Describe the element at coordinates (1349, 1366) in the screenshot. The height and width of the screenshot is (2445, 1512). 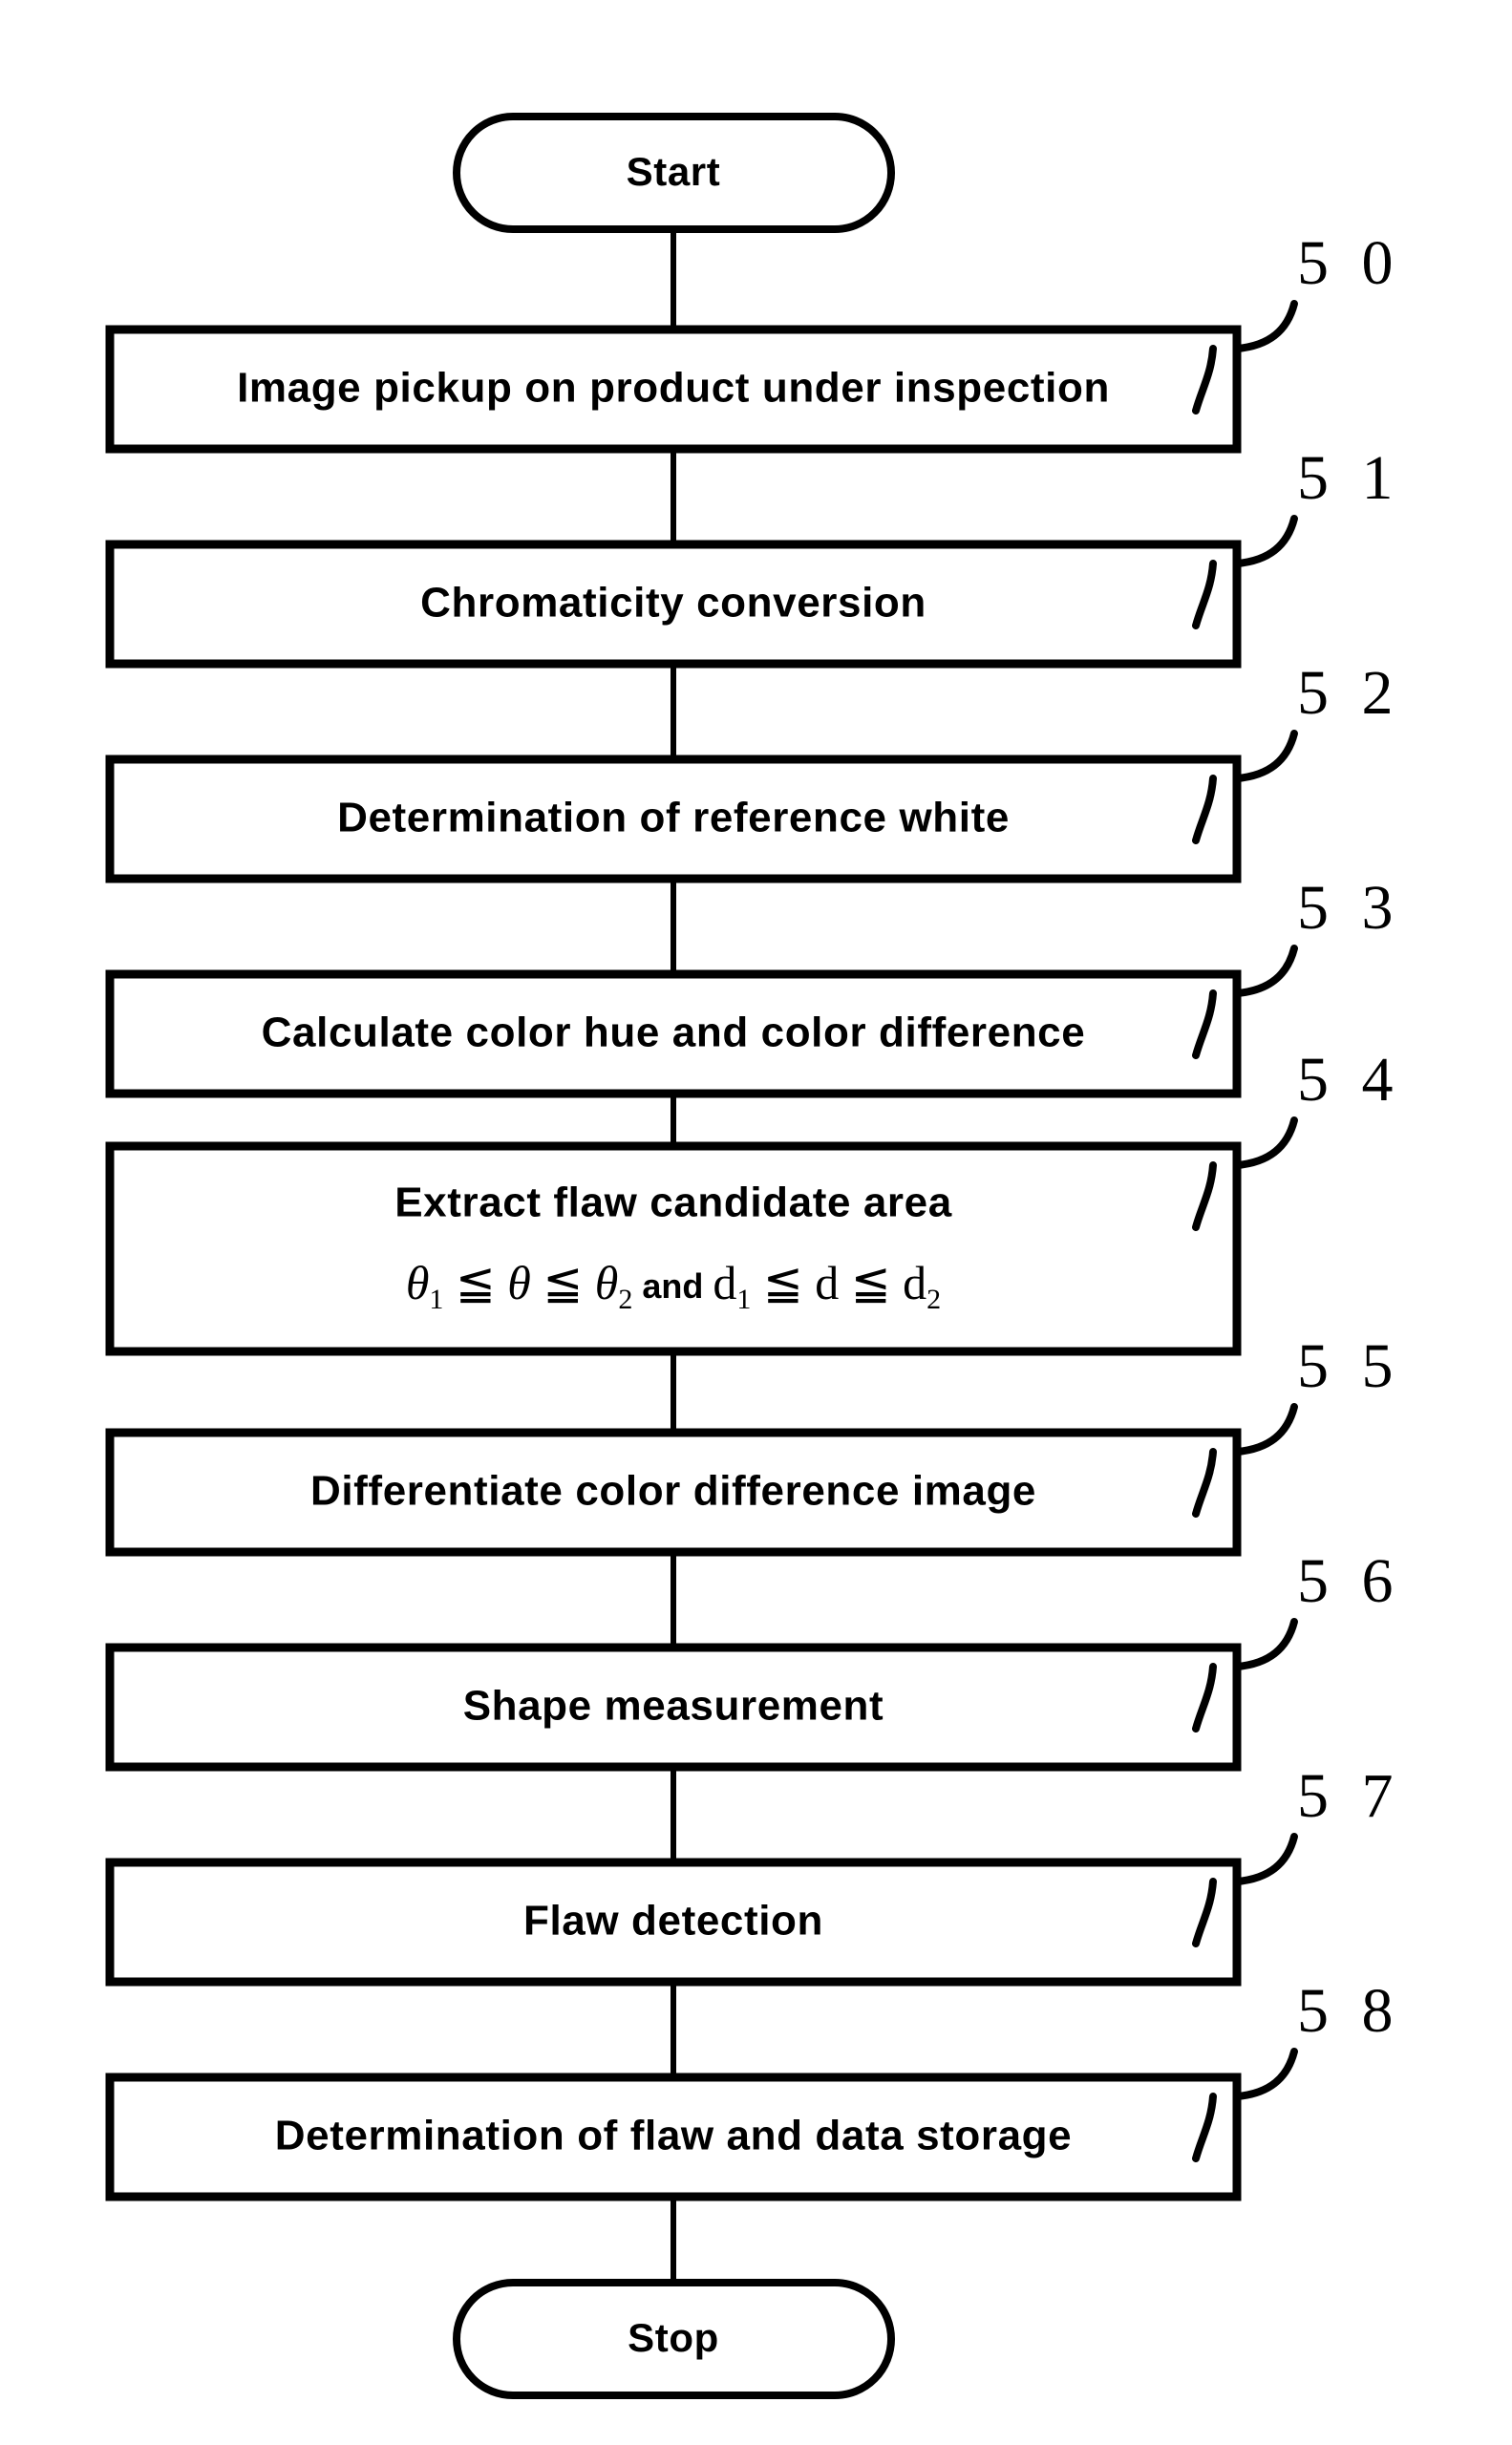
I see `ref-number-55: 5 5` at that location.